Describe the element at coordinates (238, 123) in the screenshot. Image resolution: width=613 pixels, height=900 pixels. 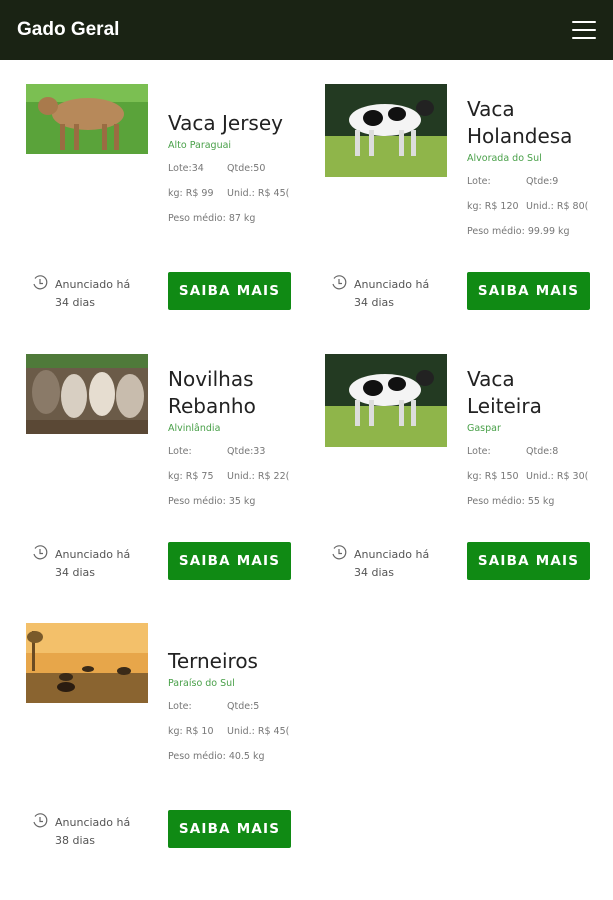
I see `listing-title: Vaca Jersey` at that location.